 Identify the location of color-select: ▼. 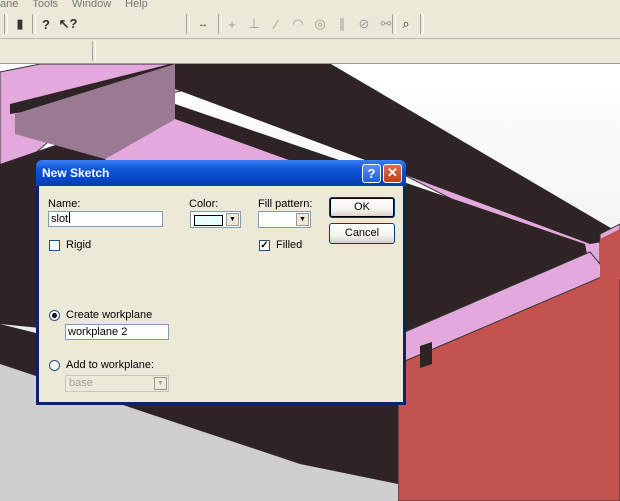
(215, 219).